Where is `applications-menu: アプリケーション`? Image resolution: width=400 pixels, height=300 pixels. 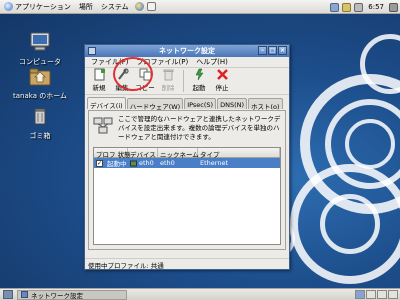 applications-menu: アプリケーション is located at coordinates (37, 7).